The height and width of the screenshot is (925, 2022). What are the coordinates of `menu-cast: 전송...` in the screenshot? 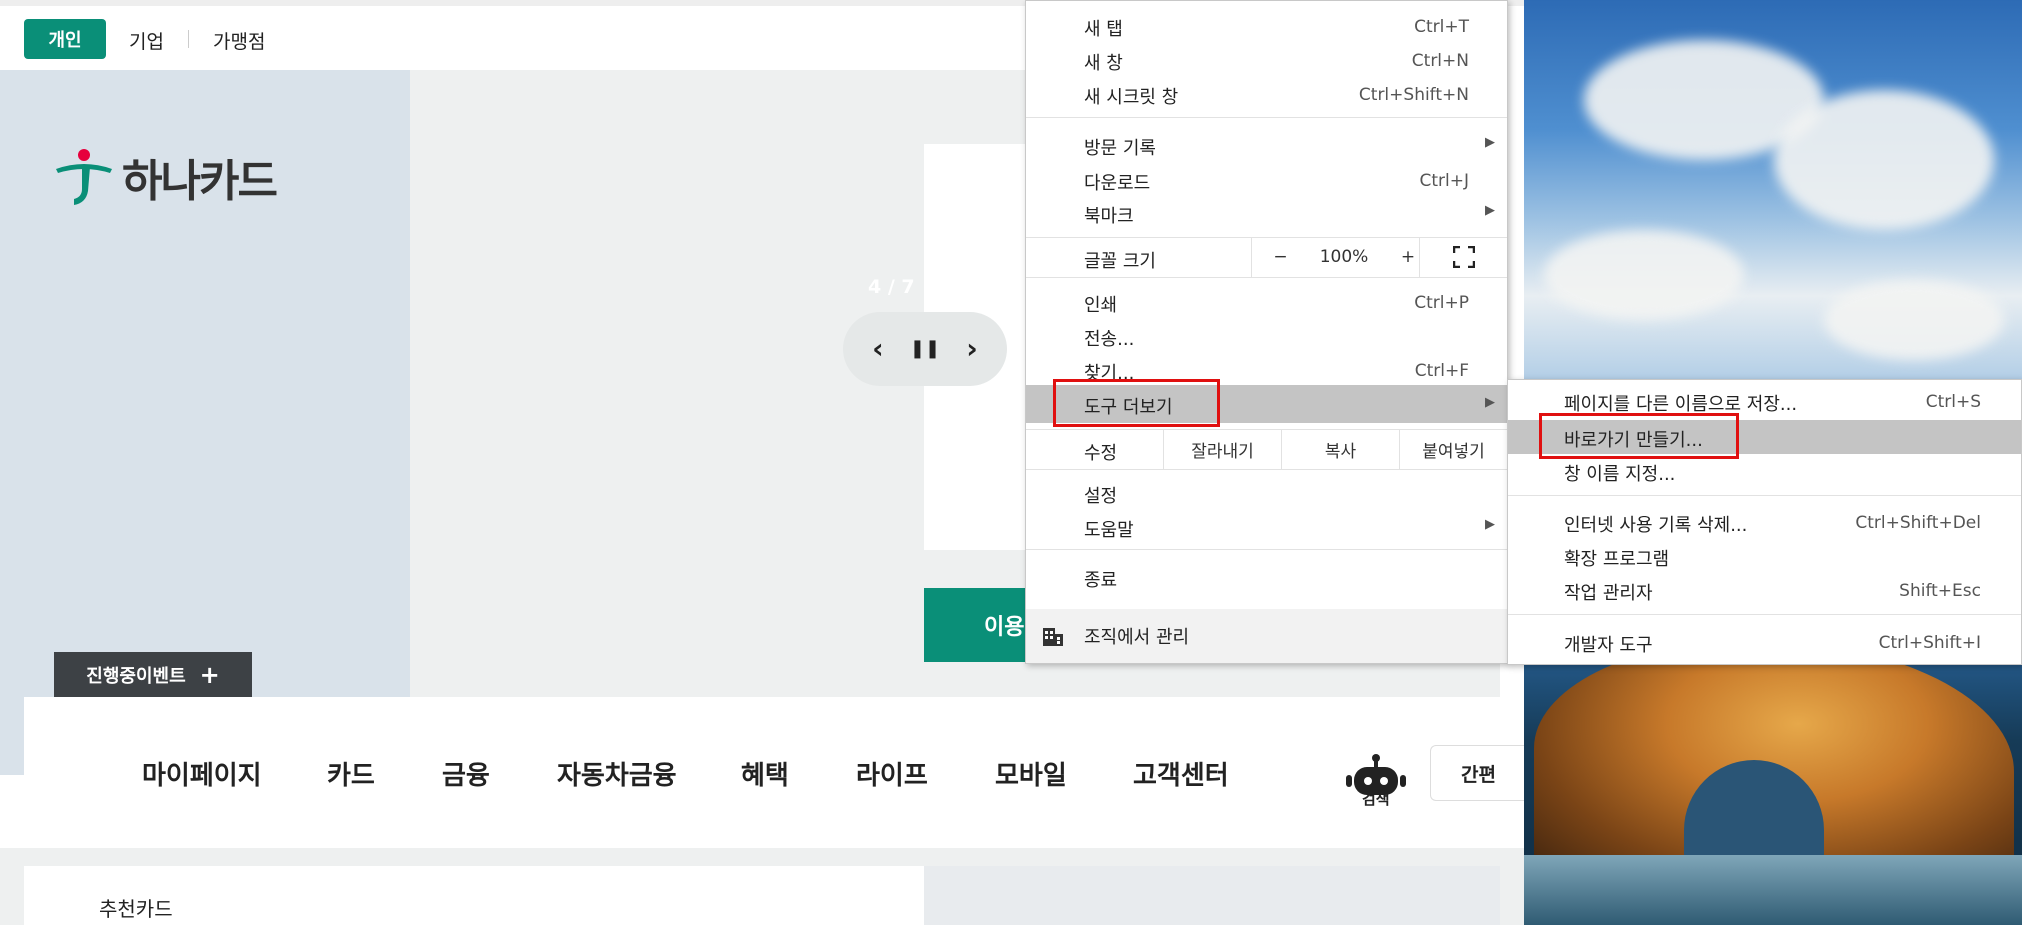 It's located at (1266, 336).